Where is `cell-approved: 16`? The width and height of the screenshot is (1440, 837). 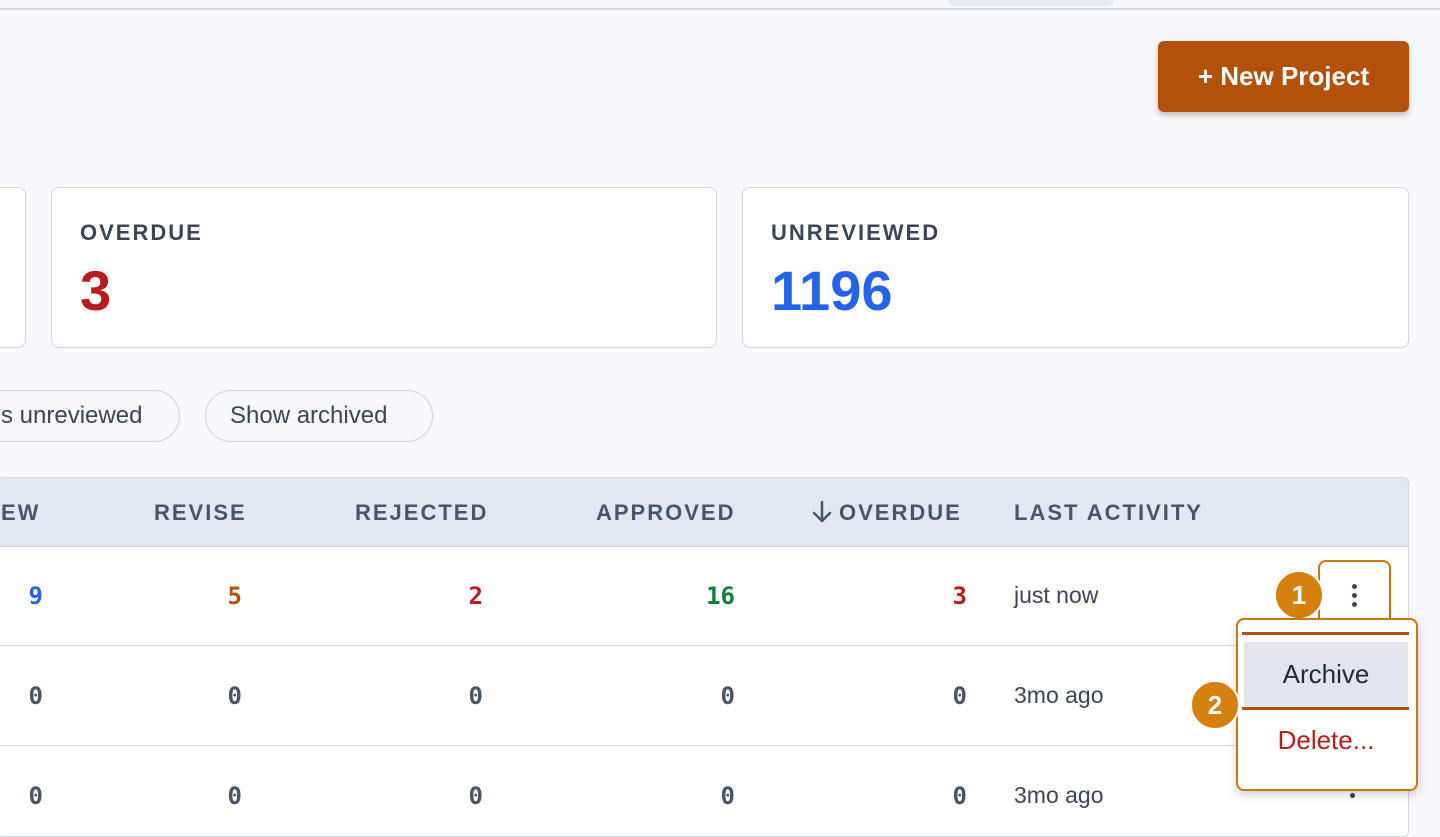 cell-approved: 16 is located at coordinates (720, 596).